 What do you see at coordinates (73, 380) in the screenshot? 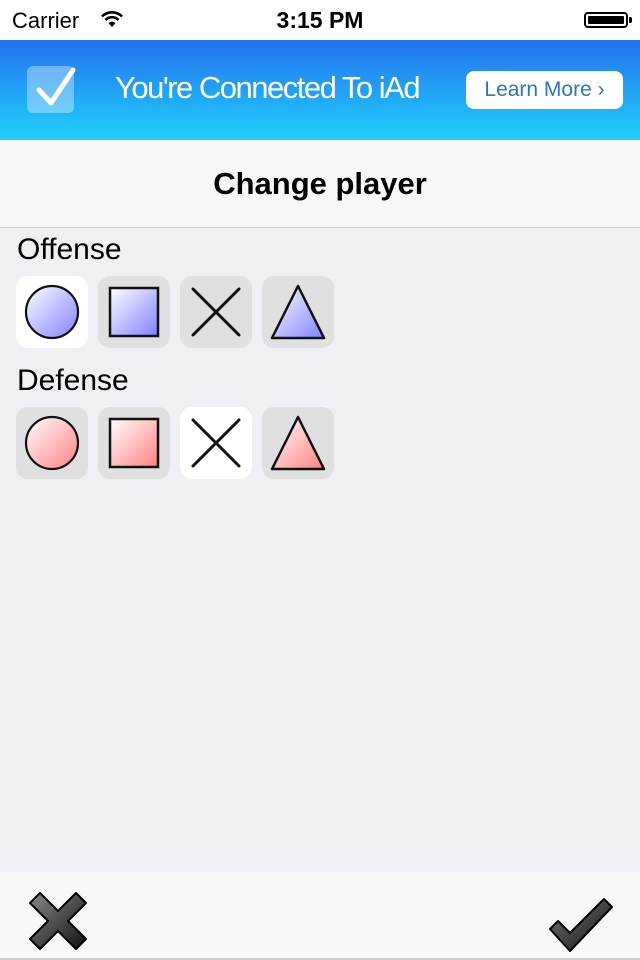
I see `defense-label: Defense` at bounding box center [73, 380].